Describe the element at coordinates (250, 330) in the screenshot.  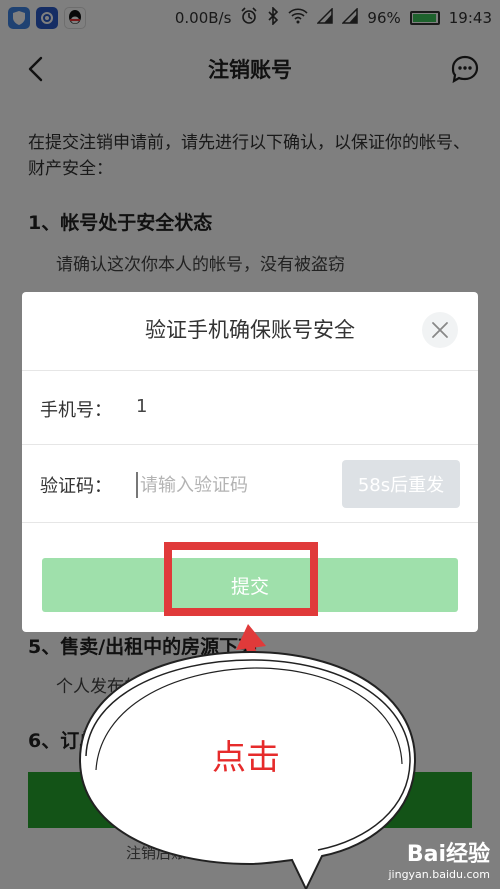
I see `dialog-title: 验证手机确保账号安全` at that location.